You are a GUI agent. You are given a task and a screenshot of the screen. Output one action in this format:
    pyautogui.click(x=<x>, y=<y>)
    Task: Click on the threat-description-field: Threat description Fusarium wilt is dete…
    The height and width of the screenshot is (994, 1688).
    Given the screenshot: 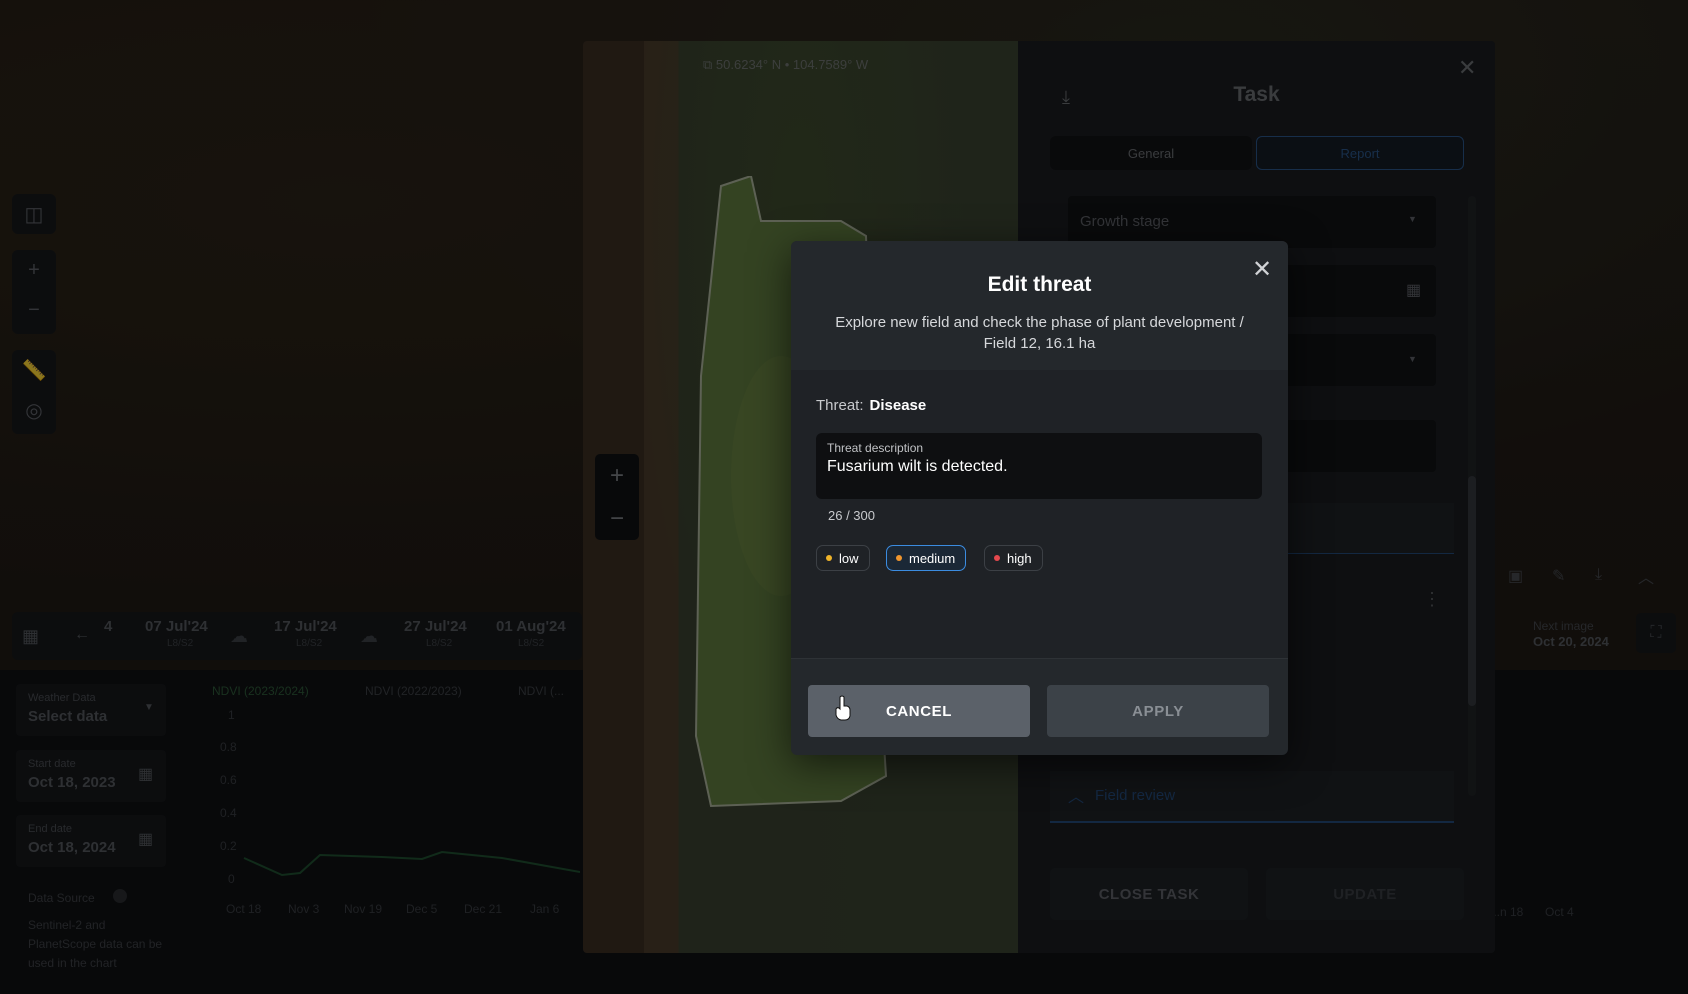 What is the action you would take?
    pyautogui.click(x=1039, y=466)
    